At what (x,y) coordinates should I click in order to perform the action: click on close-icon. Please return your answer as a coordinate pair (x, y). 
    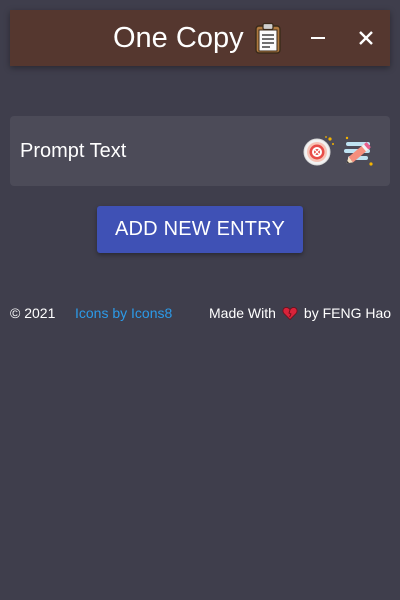
    Looking at the image, I should click on (366, 38).